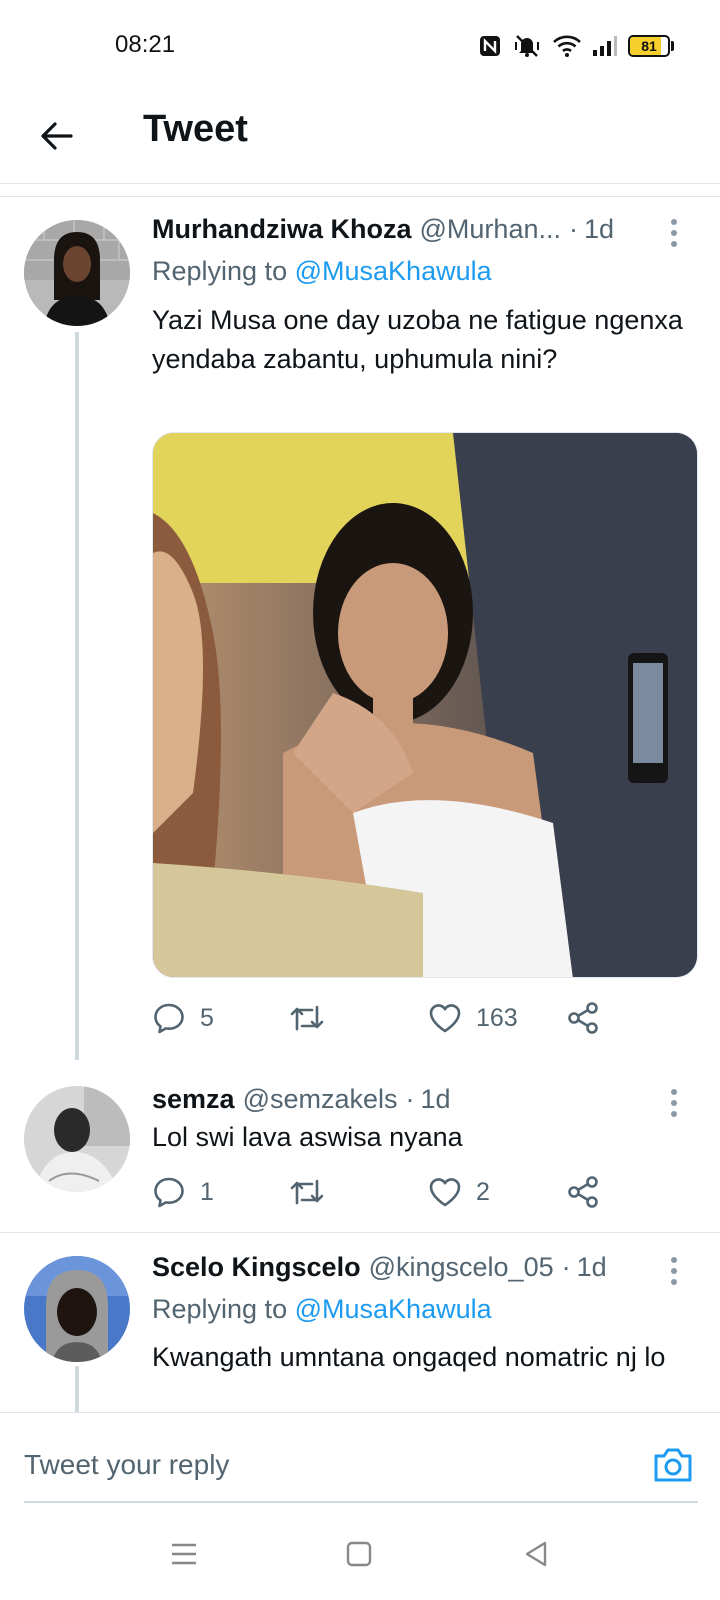 The width and height of the screenshot is (720, 1600). I want to click on back-arrow-icon, so click(57, 136).